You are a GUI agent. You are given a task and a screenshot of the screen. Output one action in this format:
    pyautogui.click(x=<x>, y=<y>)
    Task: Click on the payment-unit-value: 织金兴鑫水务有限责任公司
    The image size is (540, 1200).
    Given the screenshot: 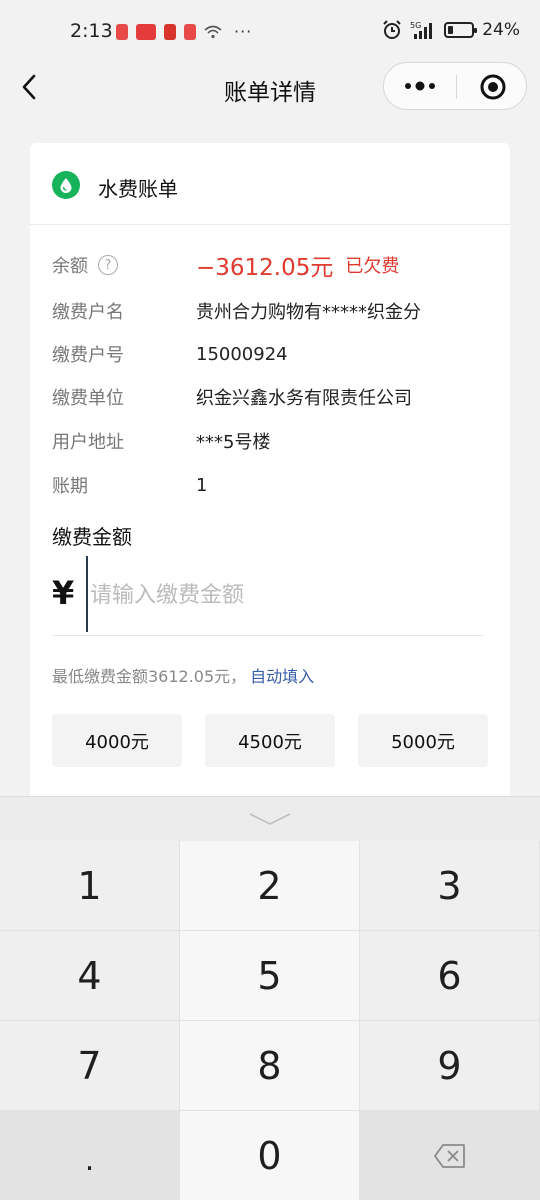 What is the action you would take?
    pyautogui.click(x=304, y=398)
    